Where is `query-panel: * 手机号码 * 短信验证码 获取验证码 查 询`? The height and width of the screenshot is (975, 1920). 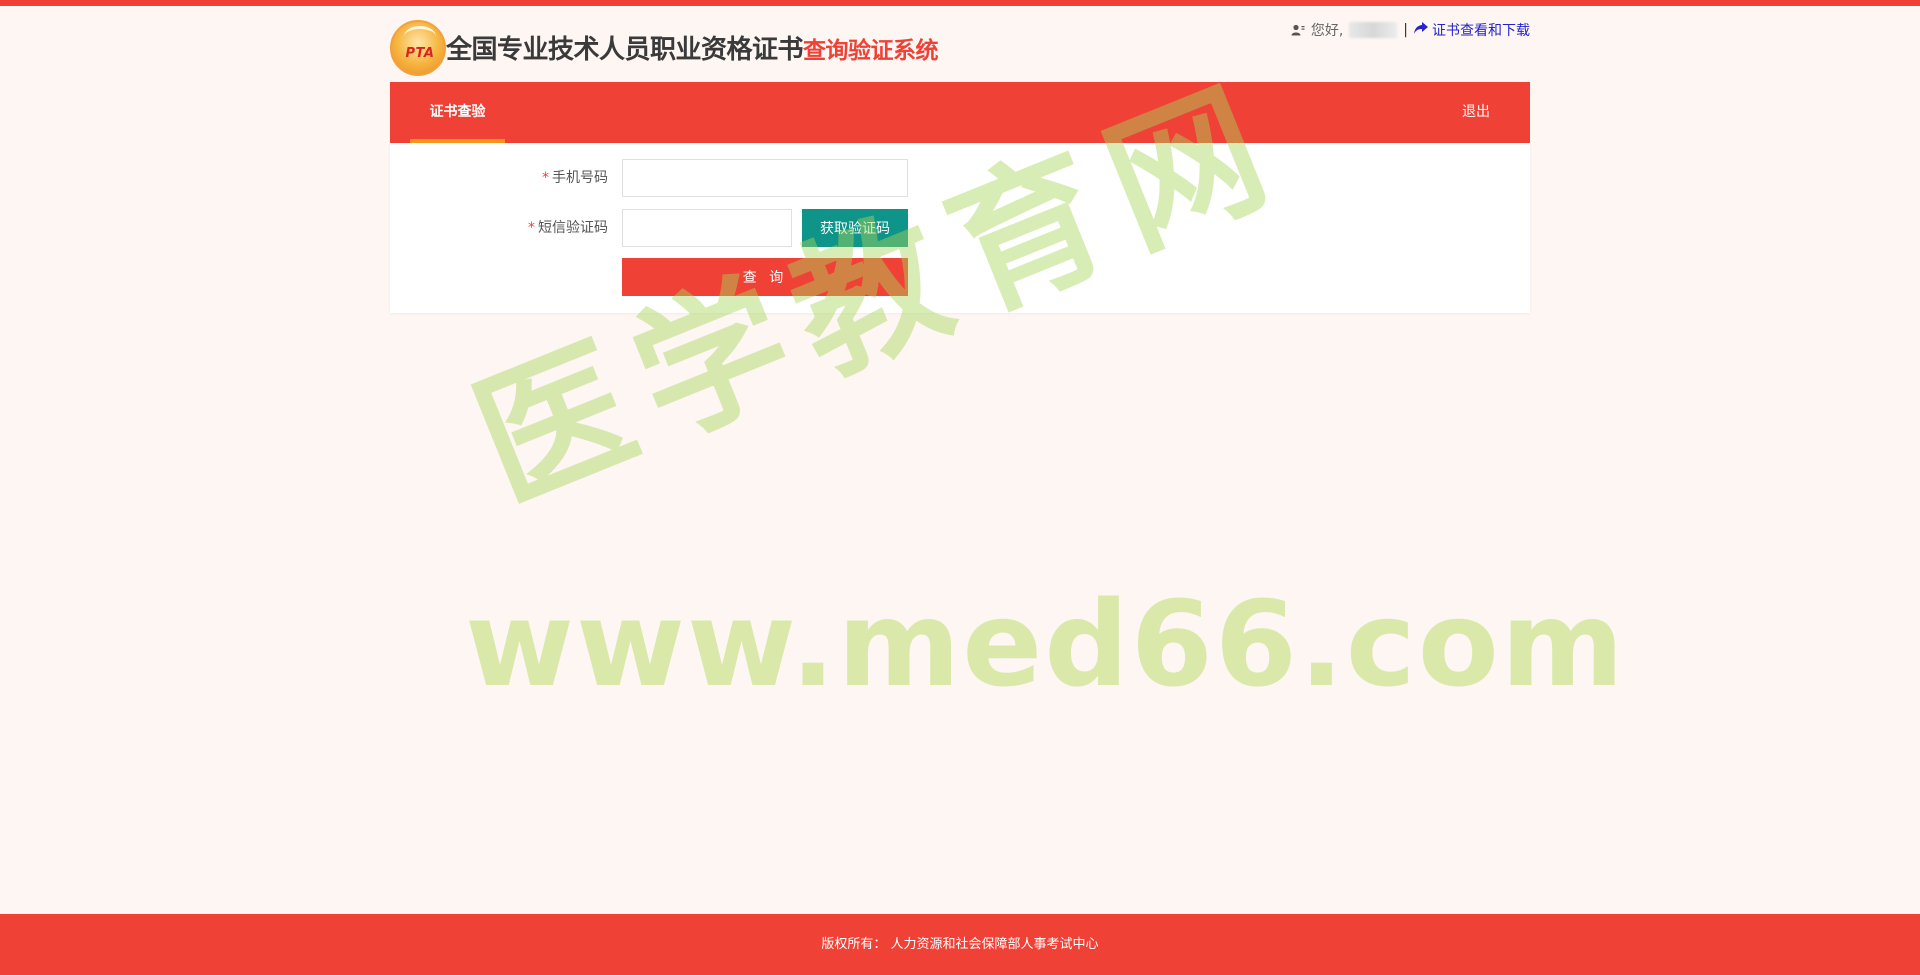 query-panel: * 手机号码 * 短信验证码 获取验证码 查 询 is located at coordinates (960, 228).